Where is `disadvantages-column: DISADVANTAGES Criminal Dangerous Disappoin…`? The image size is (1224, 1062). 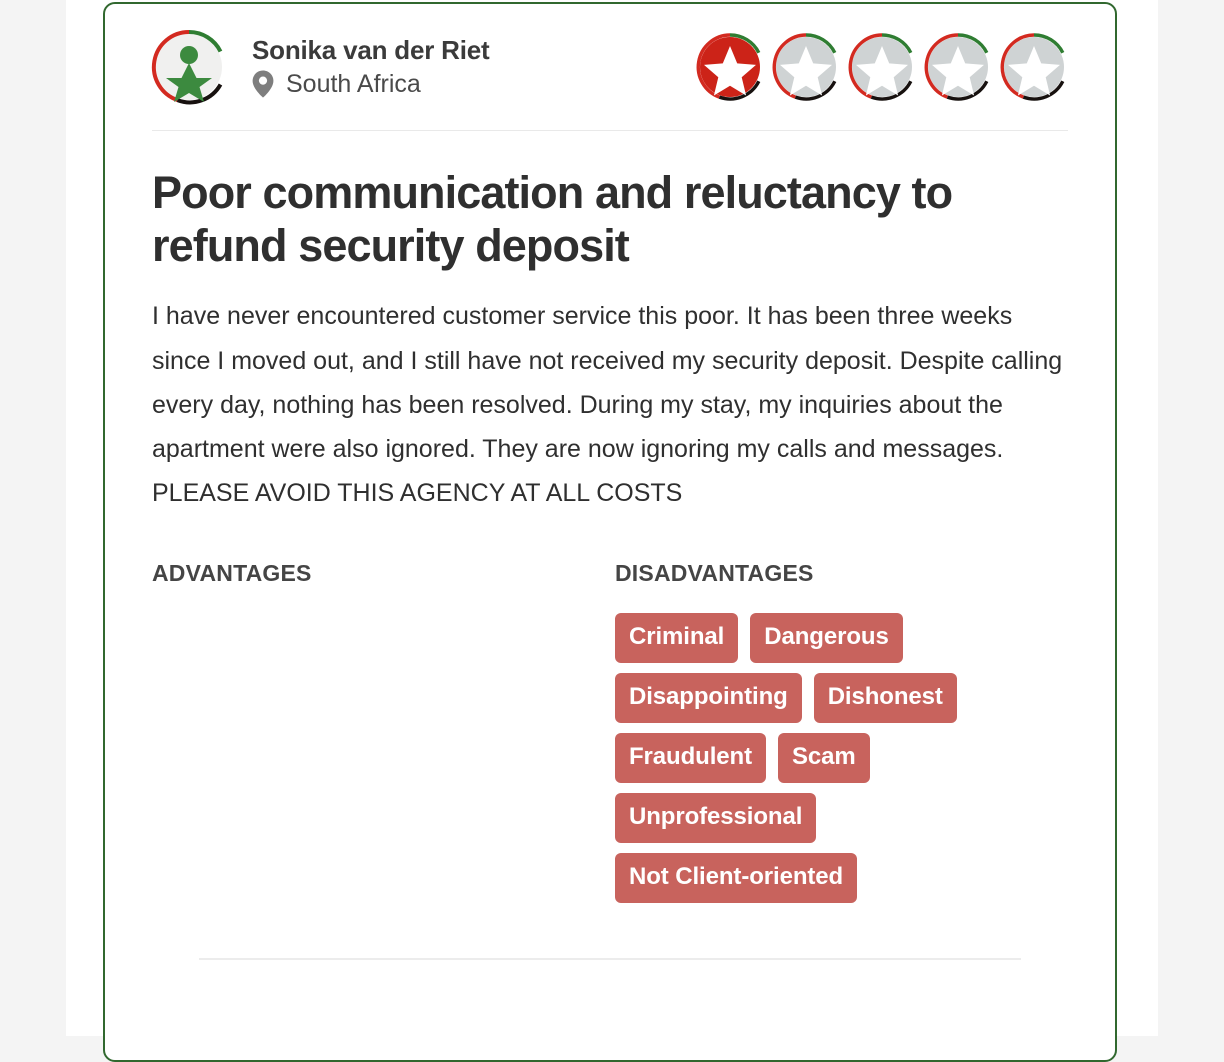
disadvantages-column: DISADVANTAGES Criminal Dangerous Disappoin… is located at coordinates (846, 731).